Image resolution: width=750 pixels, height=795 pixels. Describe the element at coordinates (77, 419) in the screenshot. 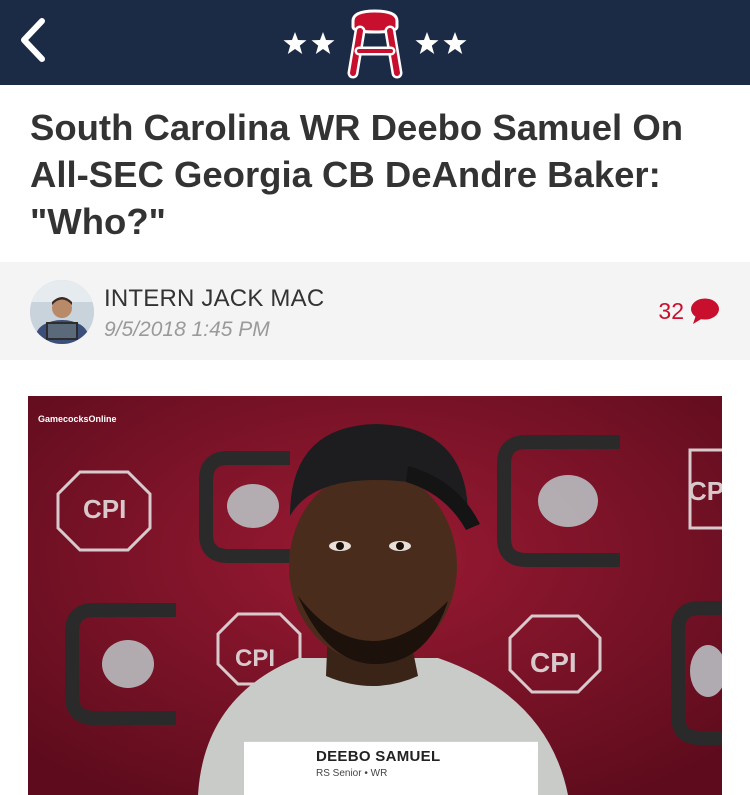

I see `image-watermark: GamecocksOnline` at that location.